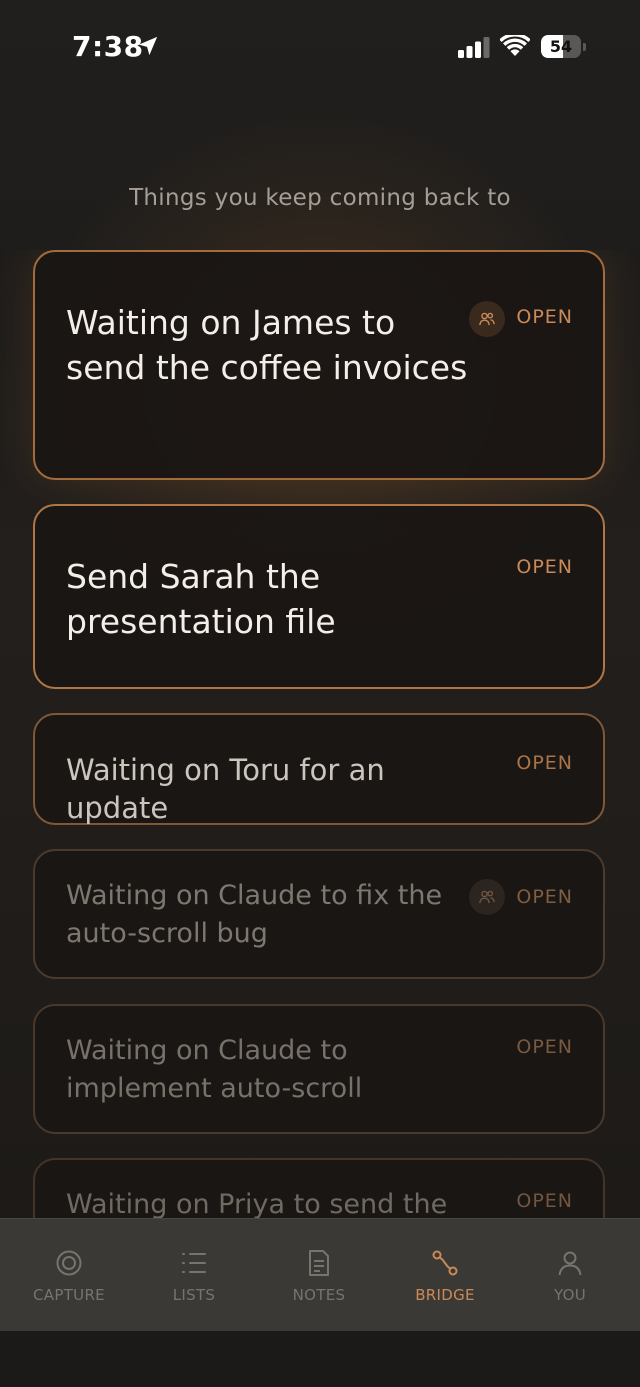  What do you see at coordinates (445, 1263) in the screenshot?
I see `bridge-icon` at bounding box center [445, 1263].